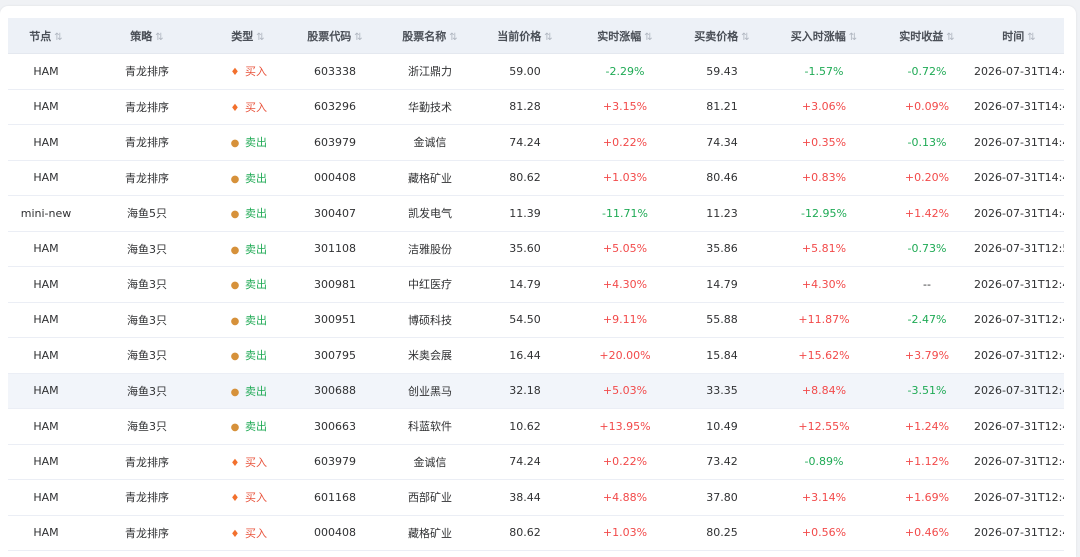  I want to click on cell-change: -2.29%, so click(625, 71).